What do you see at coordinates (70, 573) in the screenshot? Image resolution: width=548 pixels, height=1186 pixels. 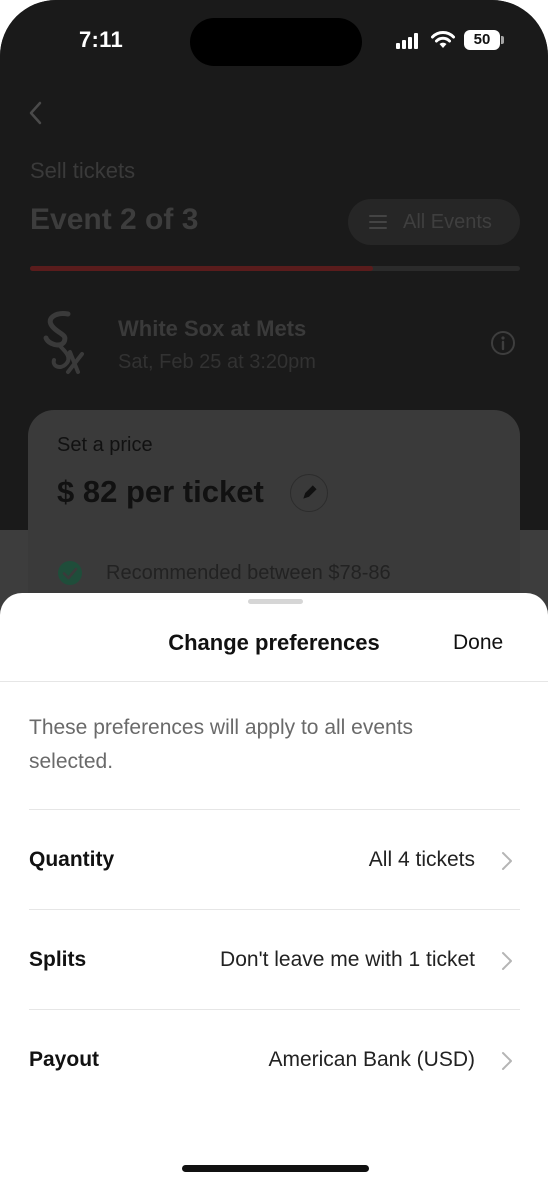 I see `check-circle-icon` at bounding box center [70, 573].